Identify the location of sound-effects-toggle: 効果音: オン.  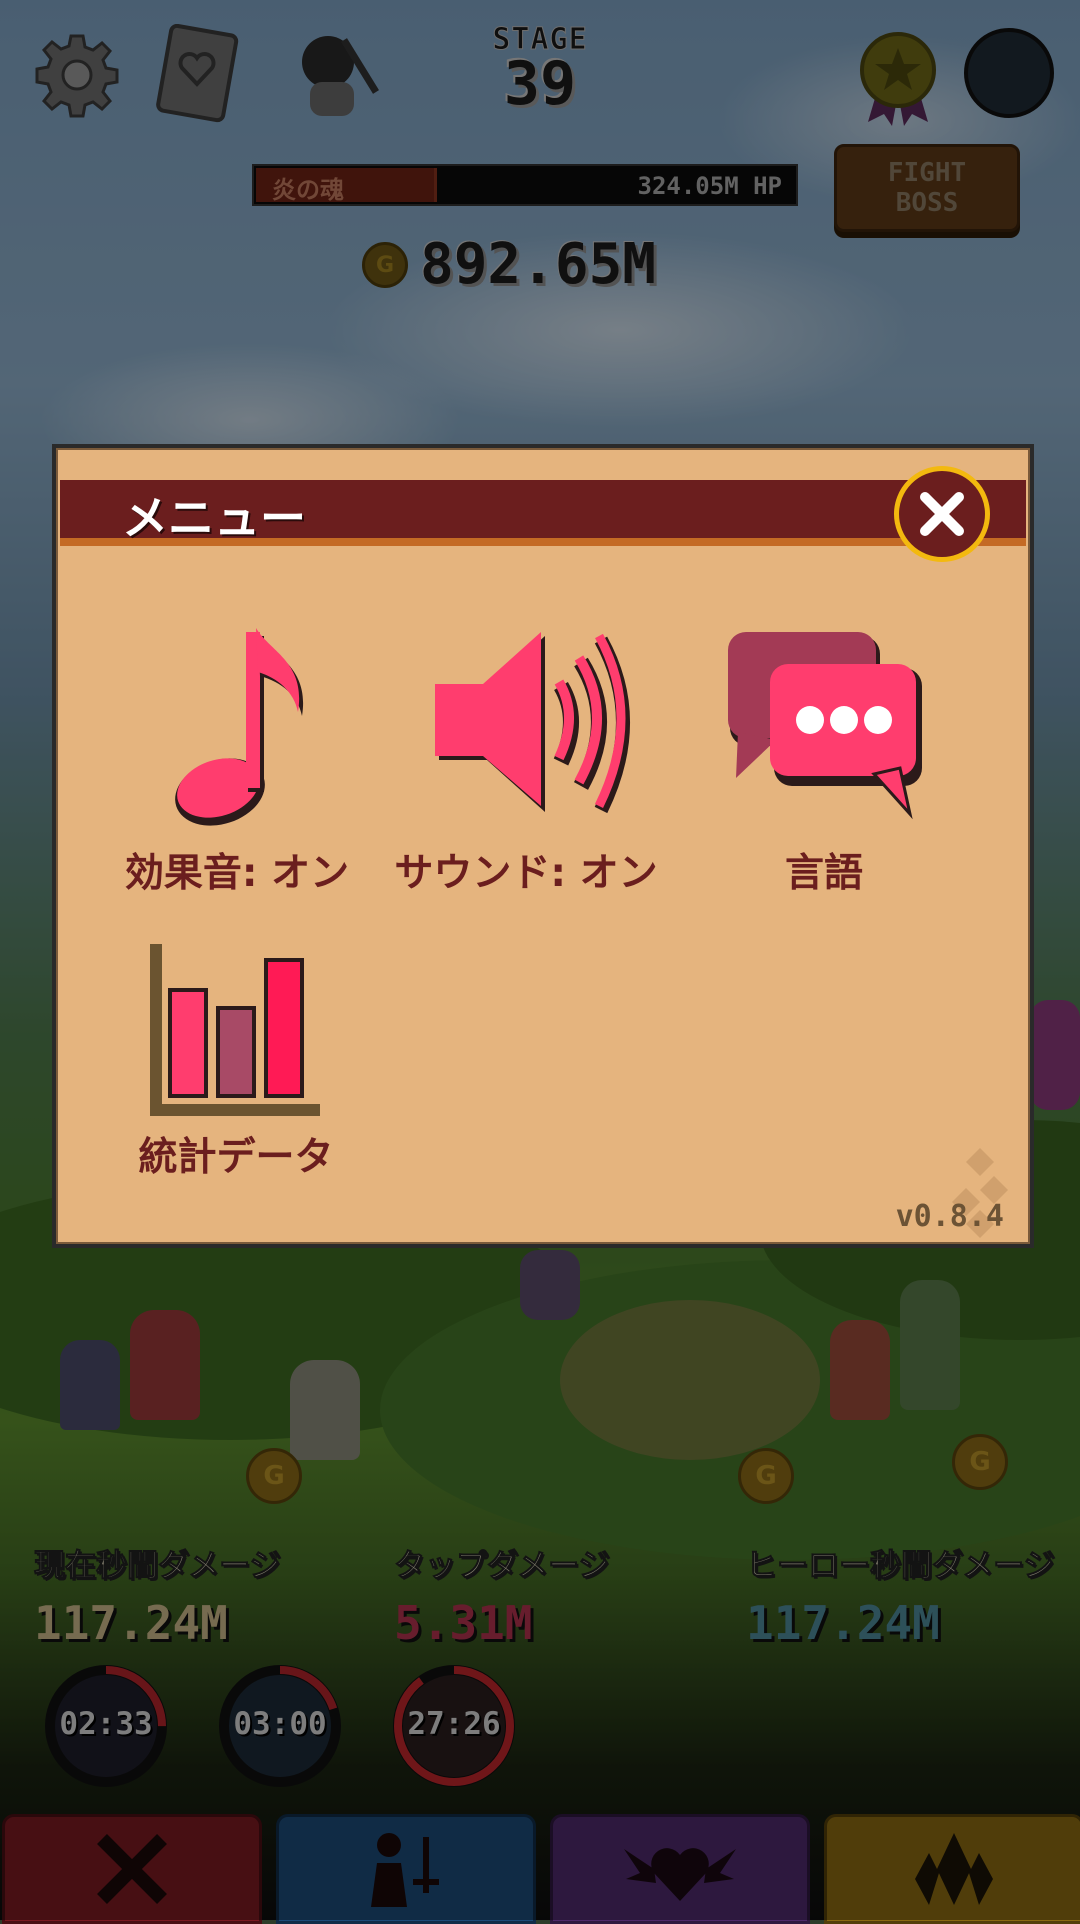
(237, 757).